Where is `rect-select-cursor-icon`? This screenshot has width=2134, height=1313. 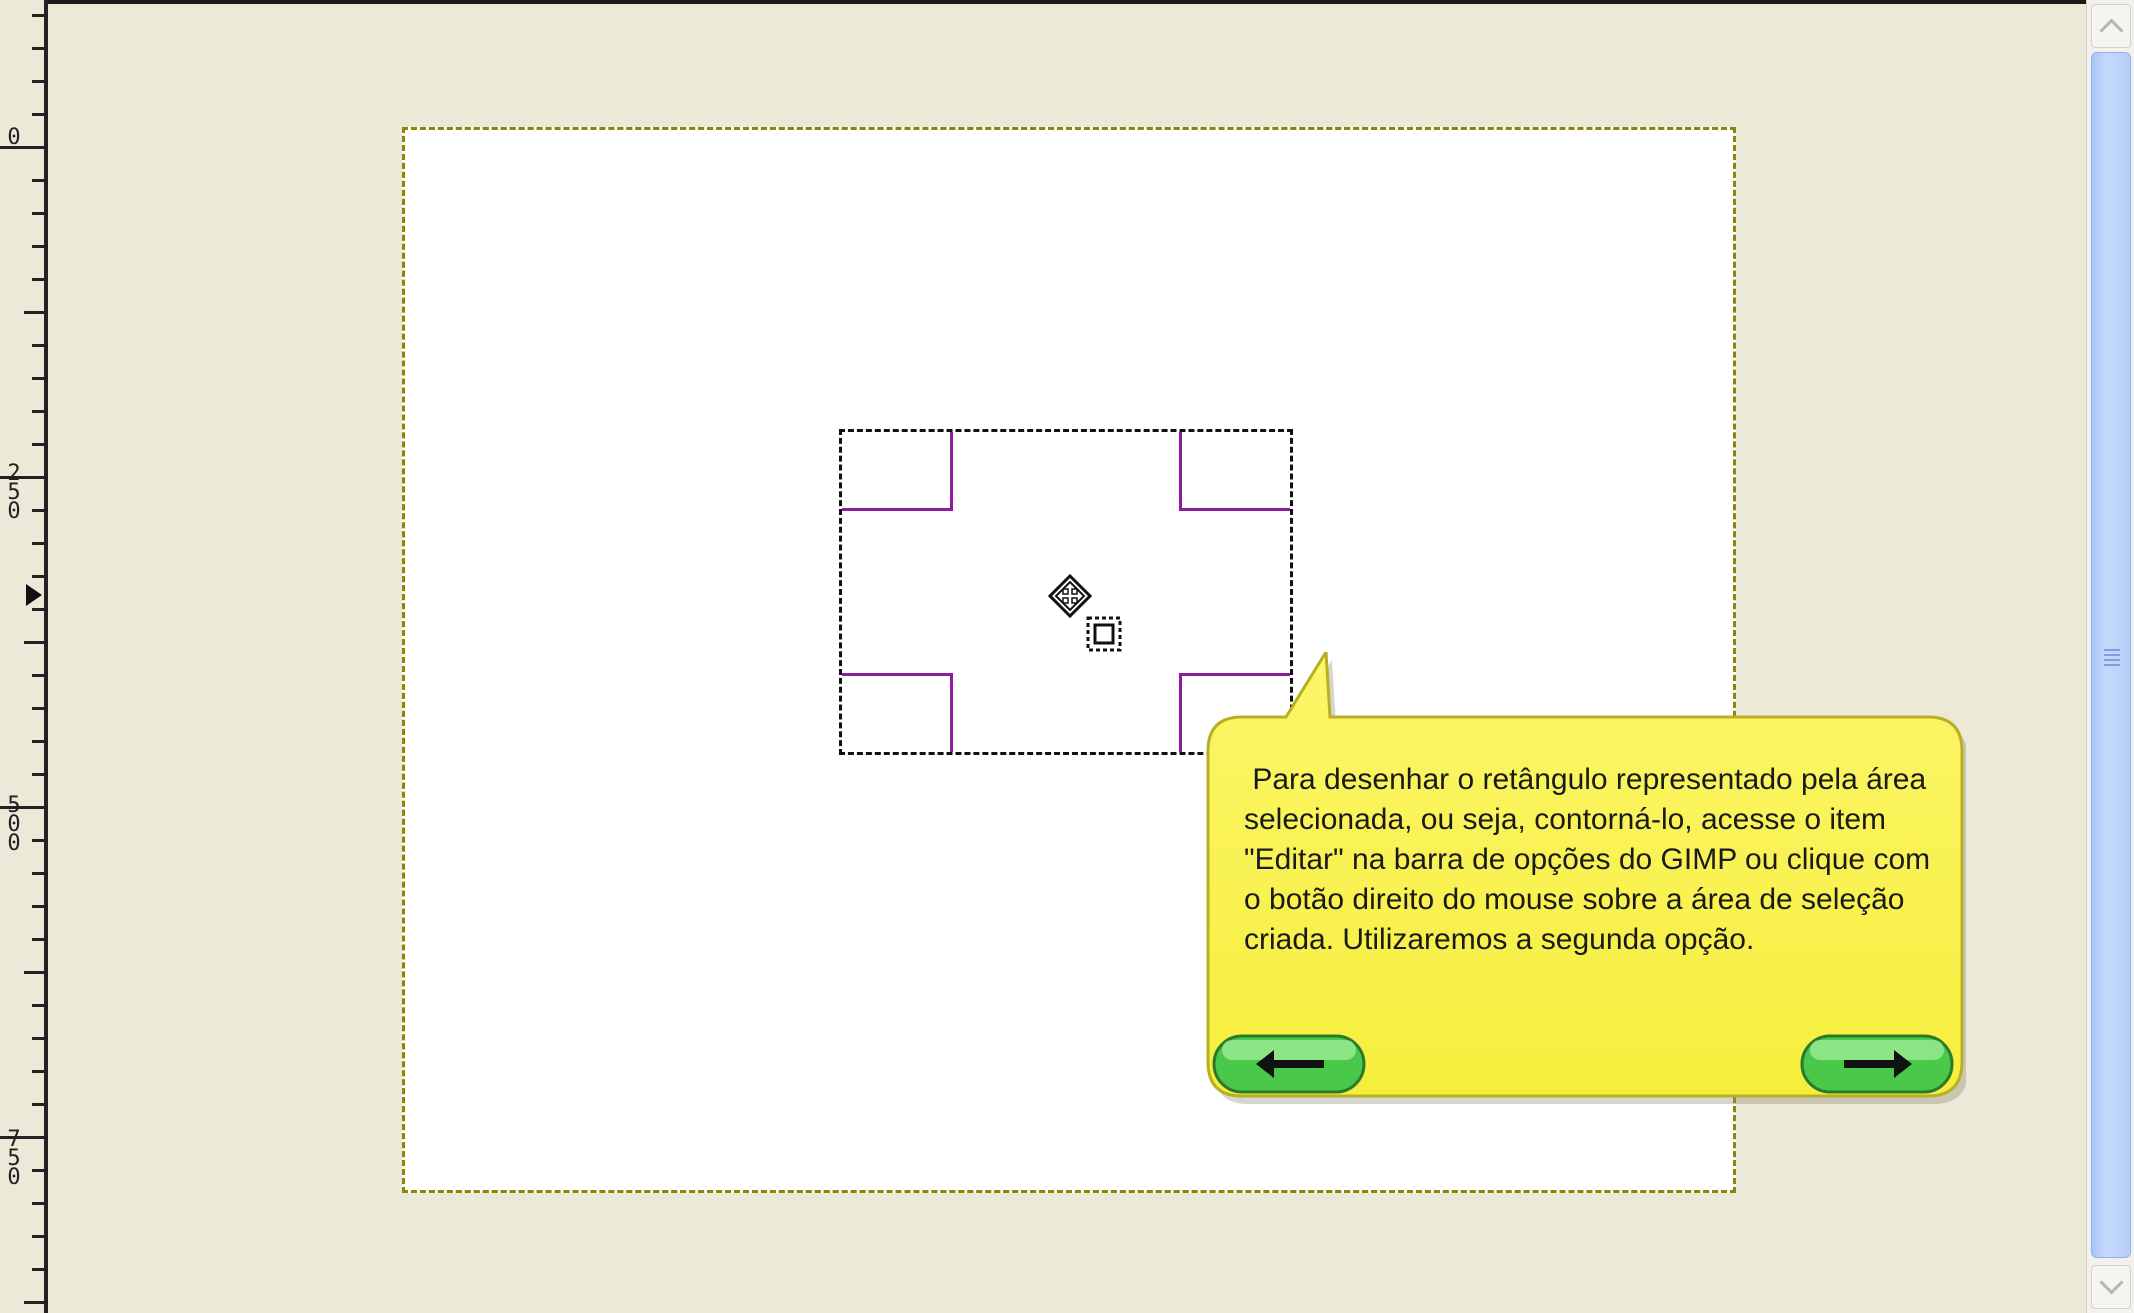 rect-select-cursor-icon is located at coordinates (1104, 634).